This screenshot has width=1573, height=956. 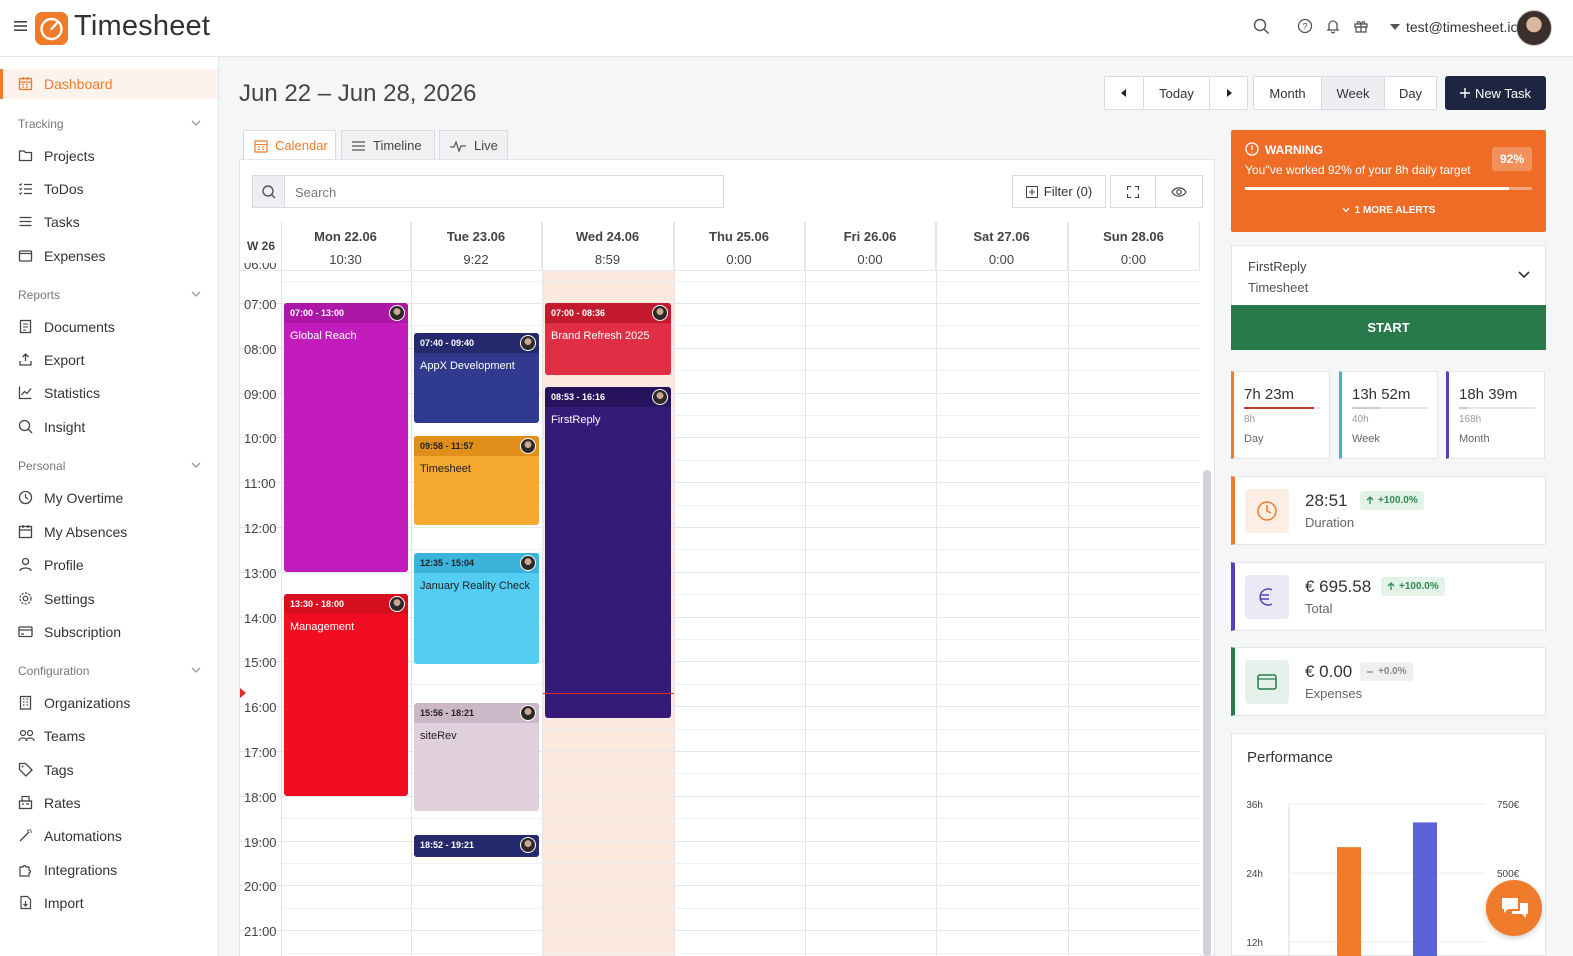 I want to click on sidebar-item-label: My Overtime, so click(x=84, y=498).